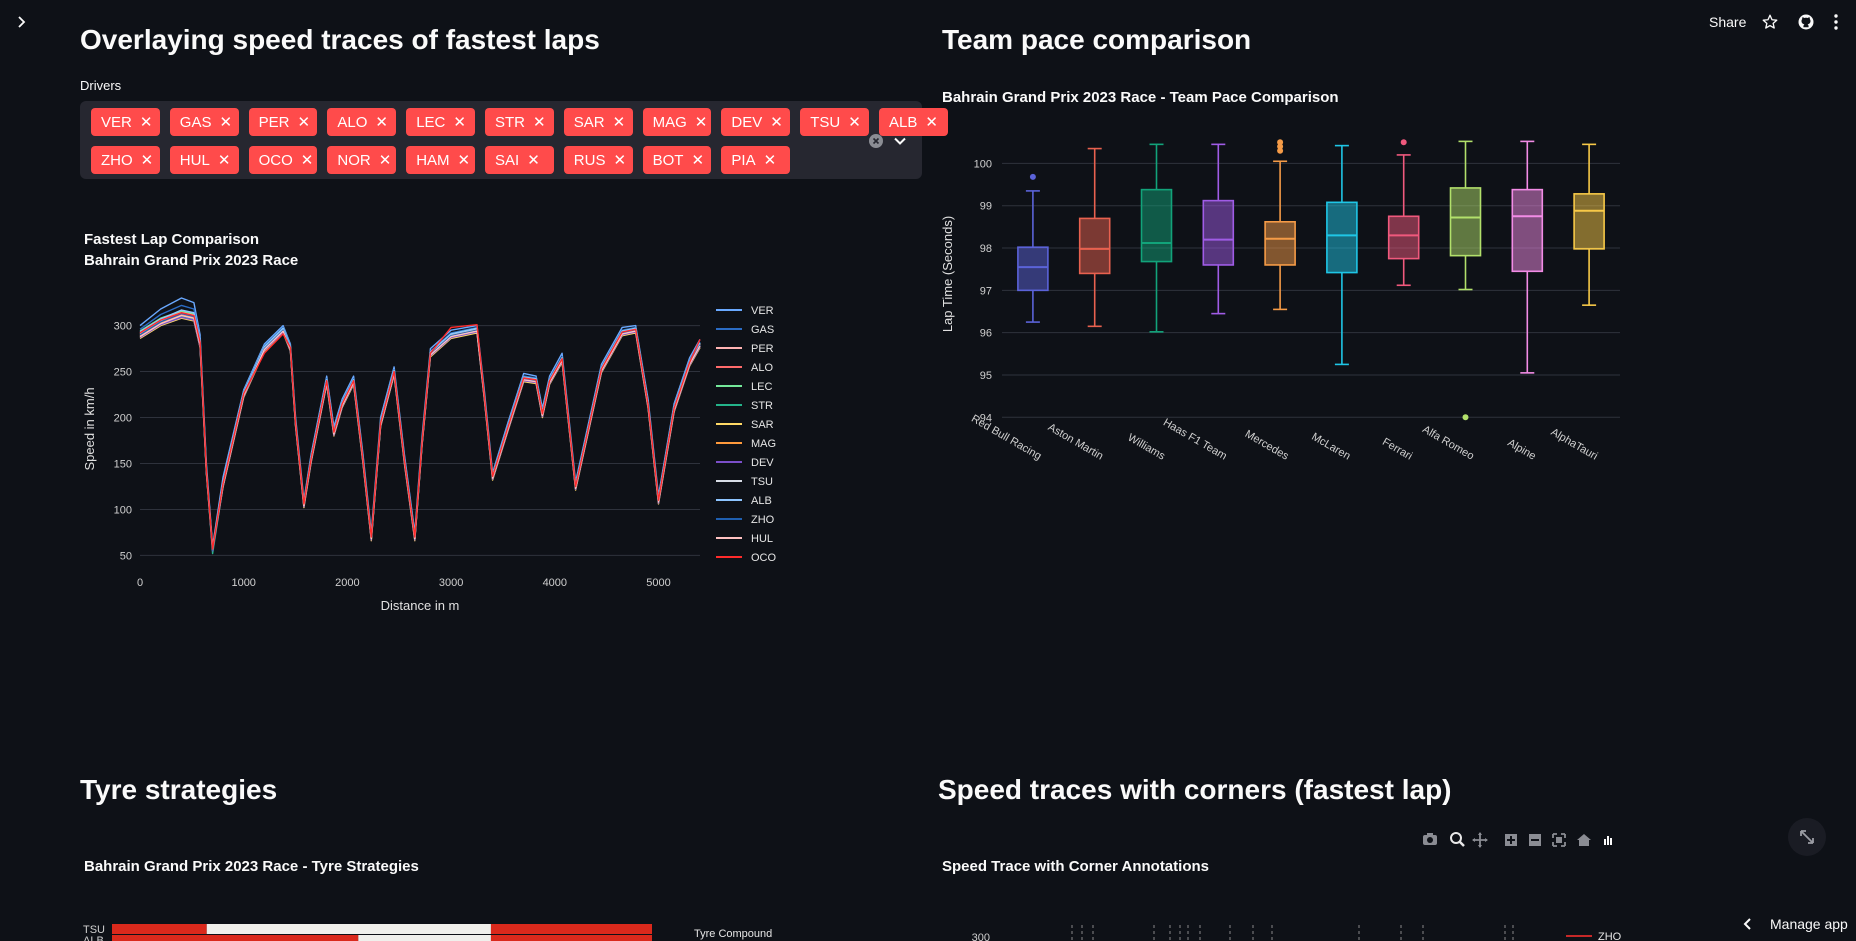 This screenshot has height=941, width=1856. Describe the element at coordinates (762, 425) in the screenshot. I see `legend-entry: SAR` at that location.